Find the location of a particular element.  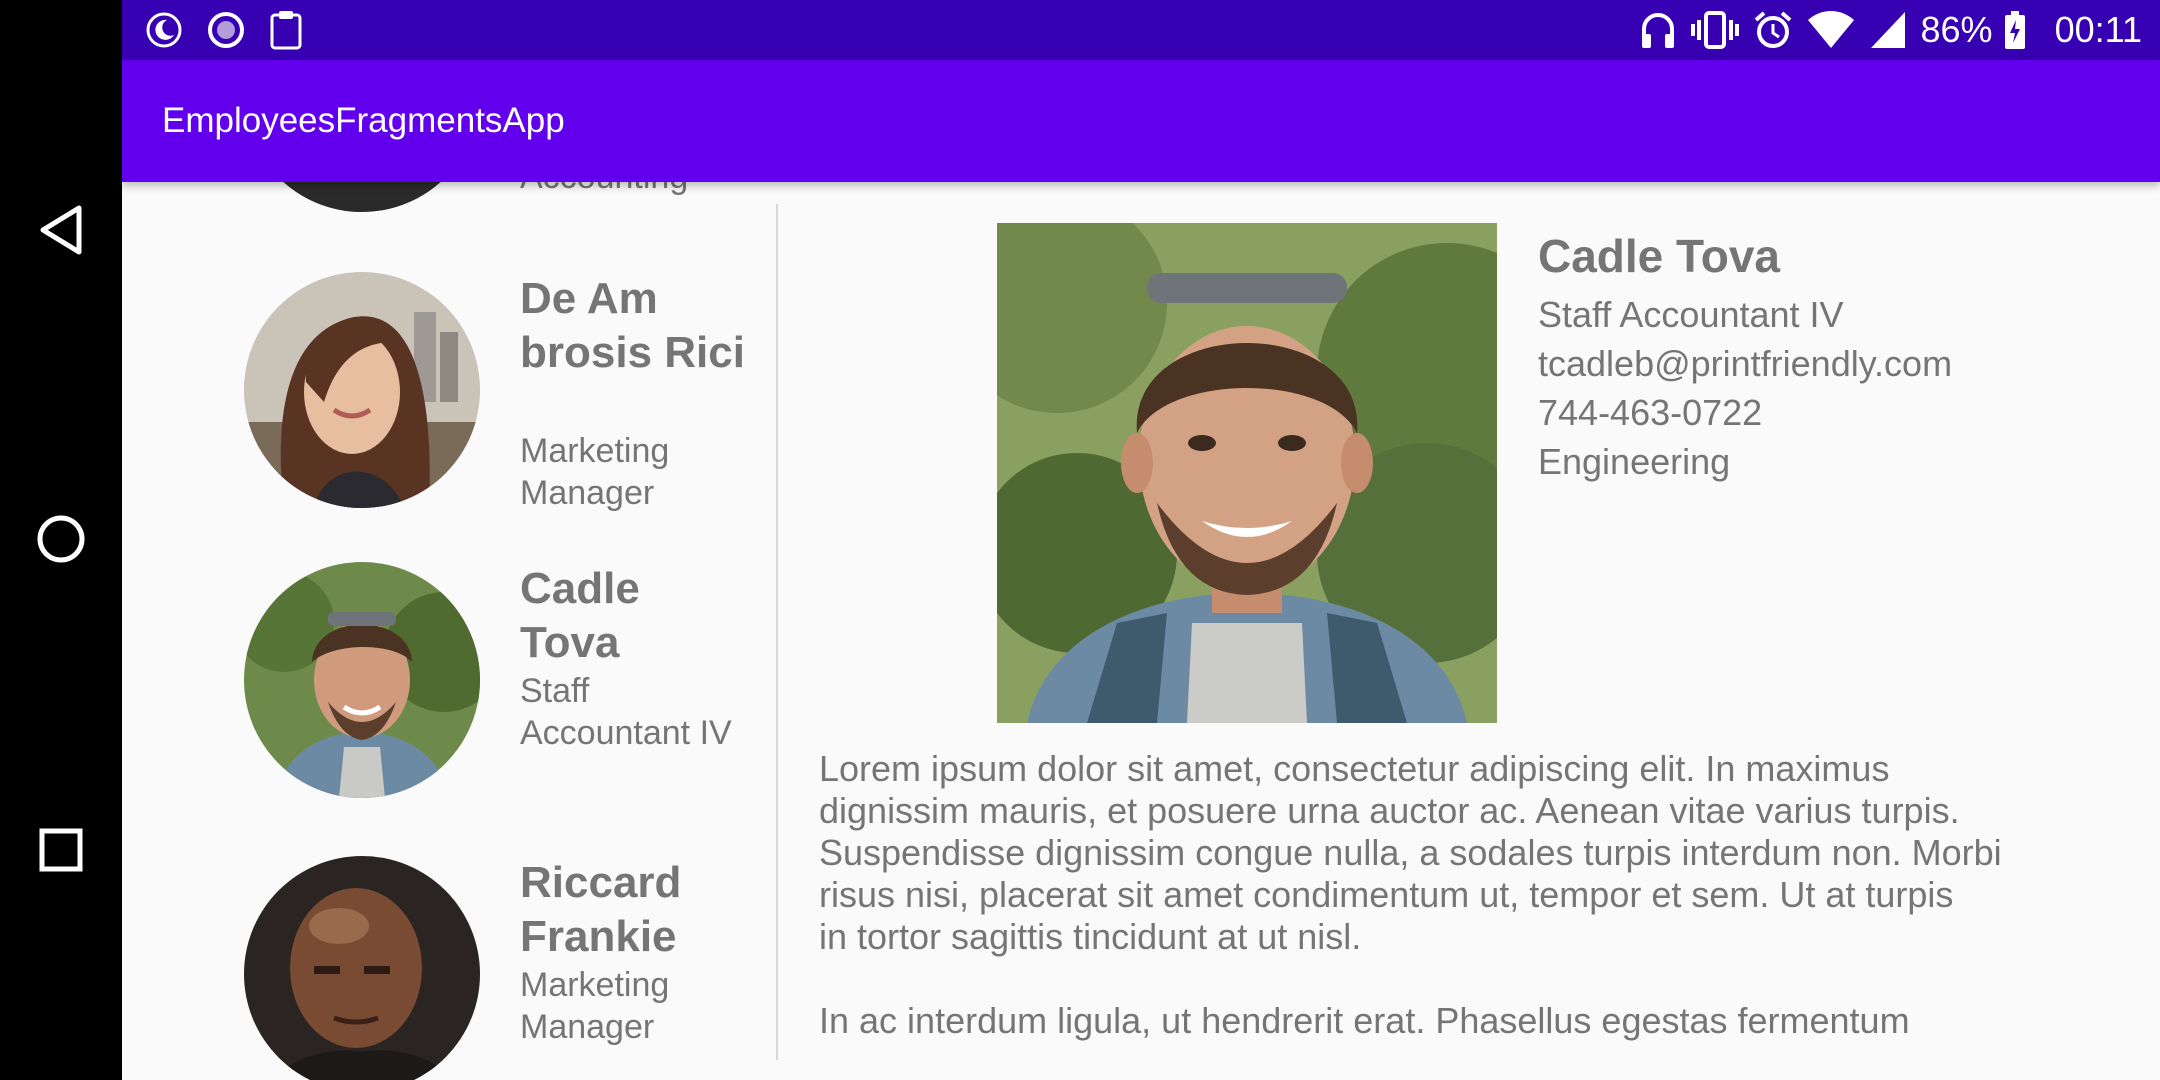

back-button is located at coordinates (61, 230).